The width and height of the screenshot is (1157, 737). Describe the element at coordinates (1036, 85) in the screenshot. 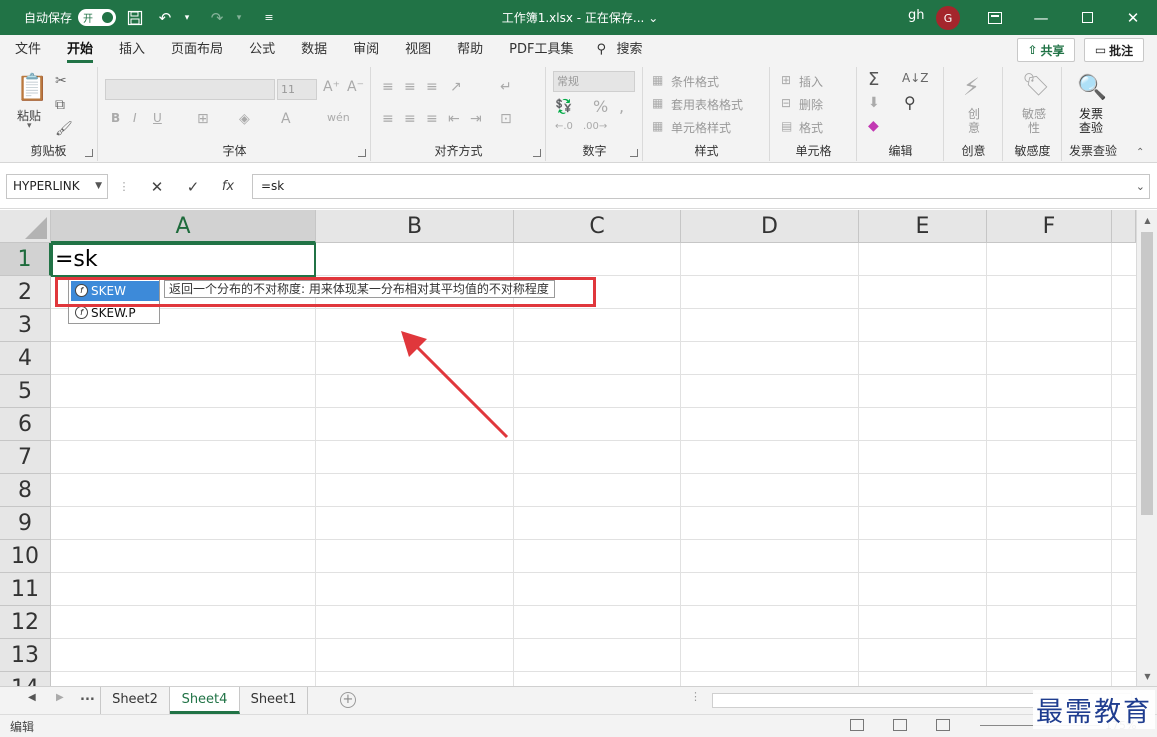

I see `sensitivity-icon: 🏷` at that location.